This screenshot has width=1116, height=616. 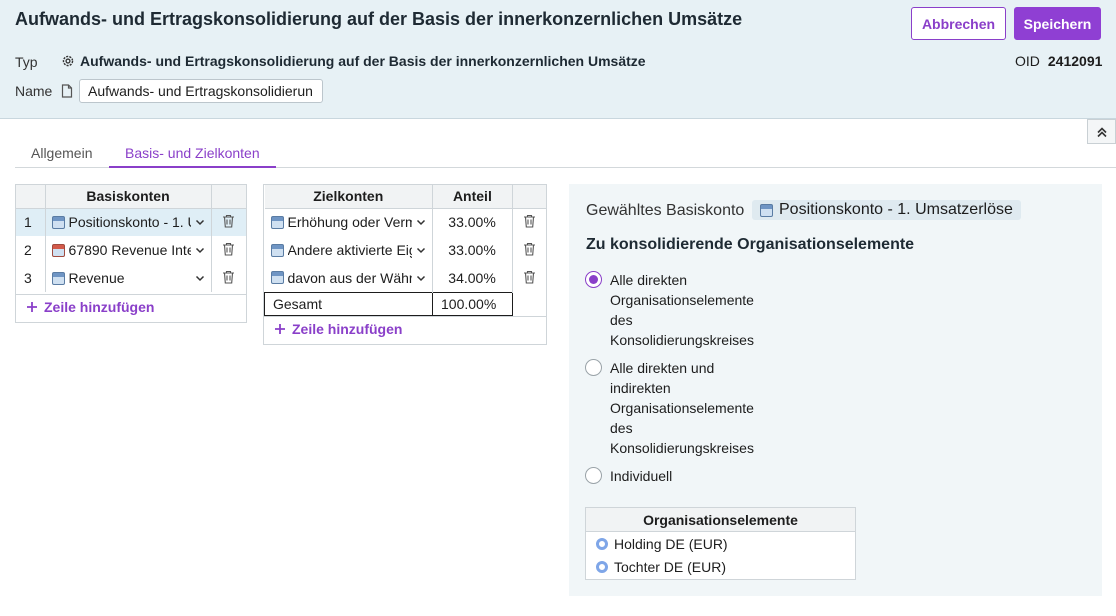 I want to click on ziel-column-header: Zielkonten, so click(x=348, y=197).